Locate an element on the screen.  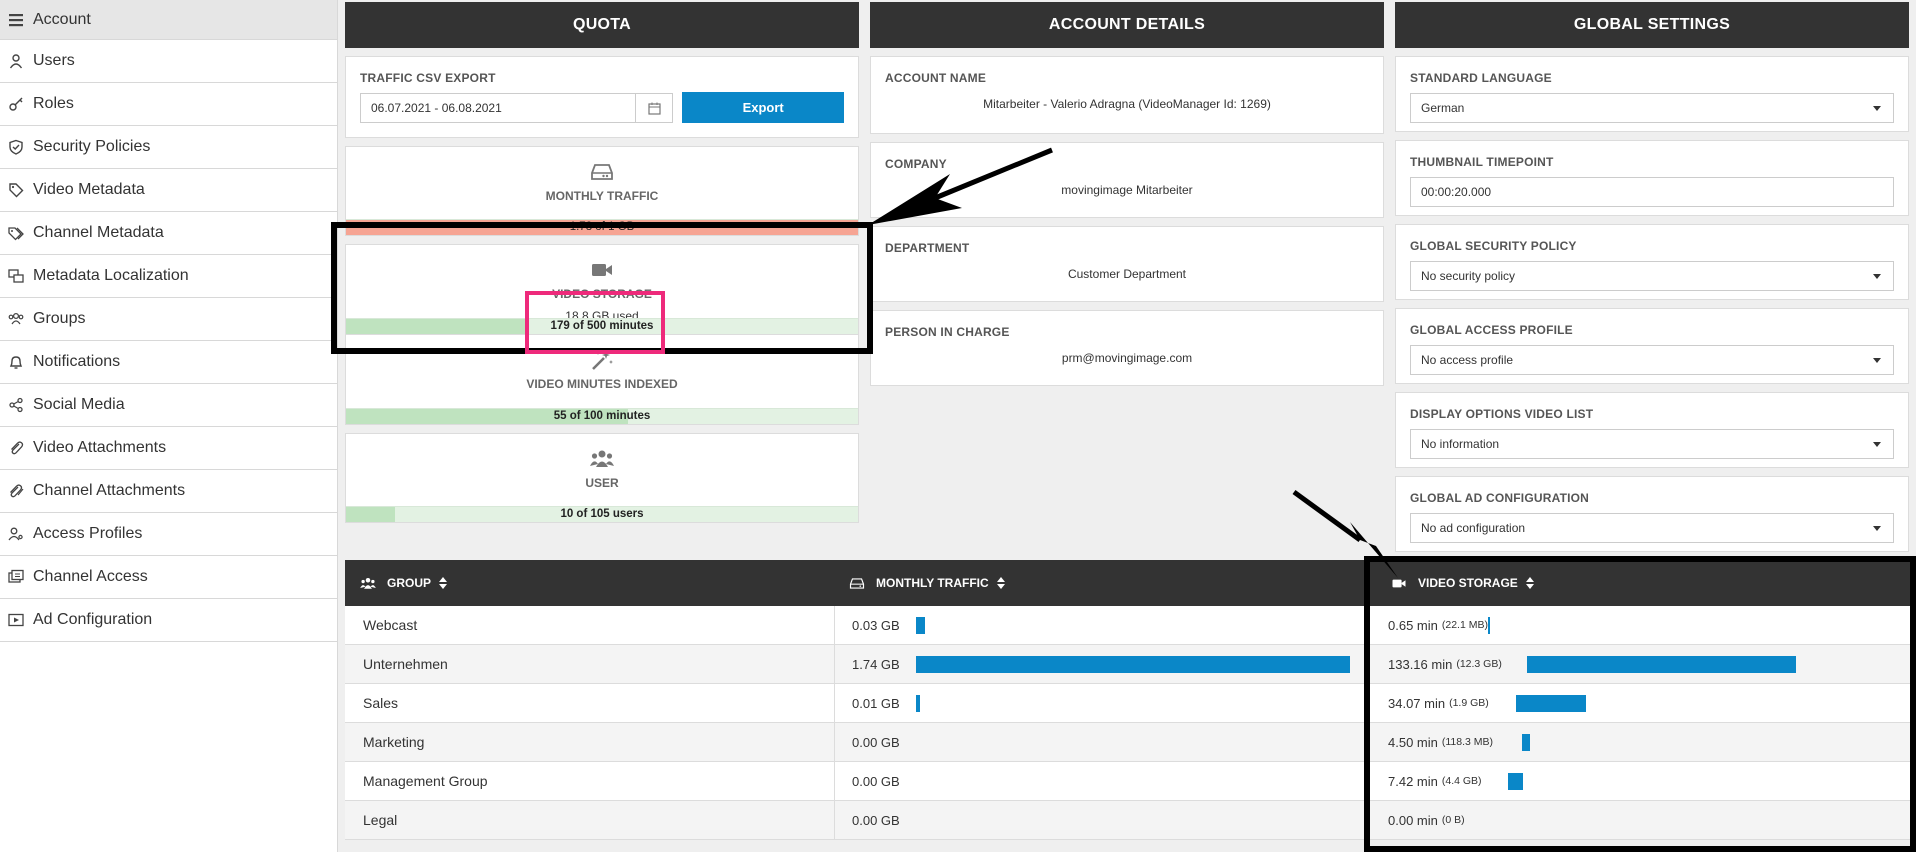
sidebar-item-metadata-localization: Metadata Localization is located at coordinates (168, 276).